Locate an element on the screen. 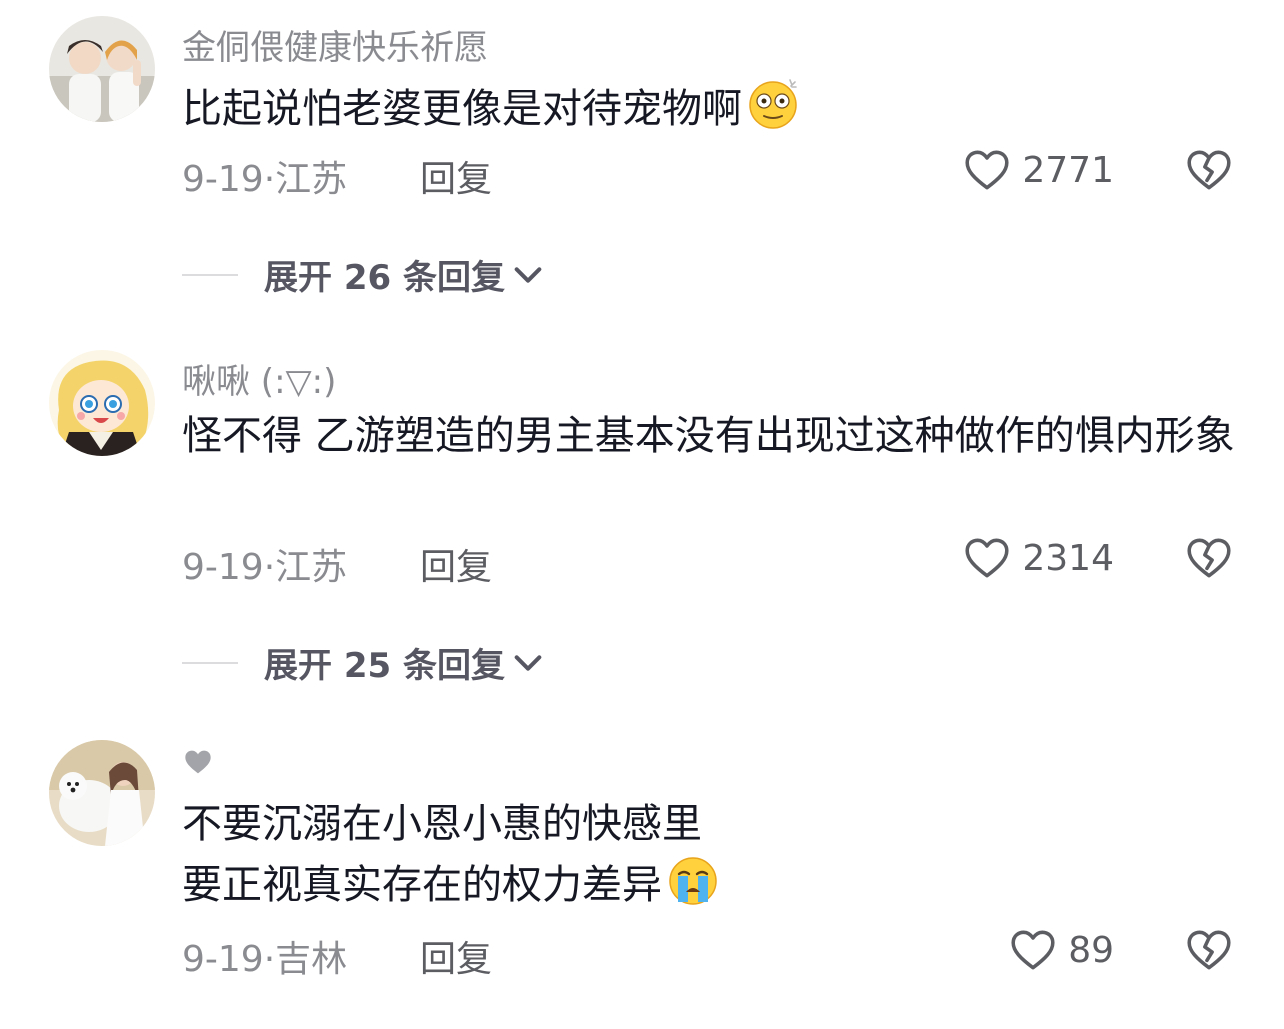 The height and width of the screenshot is (1029, 1284). like-button: 89 is located at coordinates (1061, 950).